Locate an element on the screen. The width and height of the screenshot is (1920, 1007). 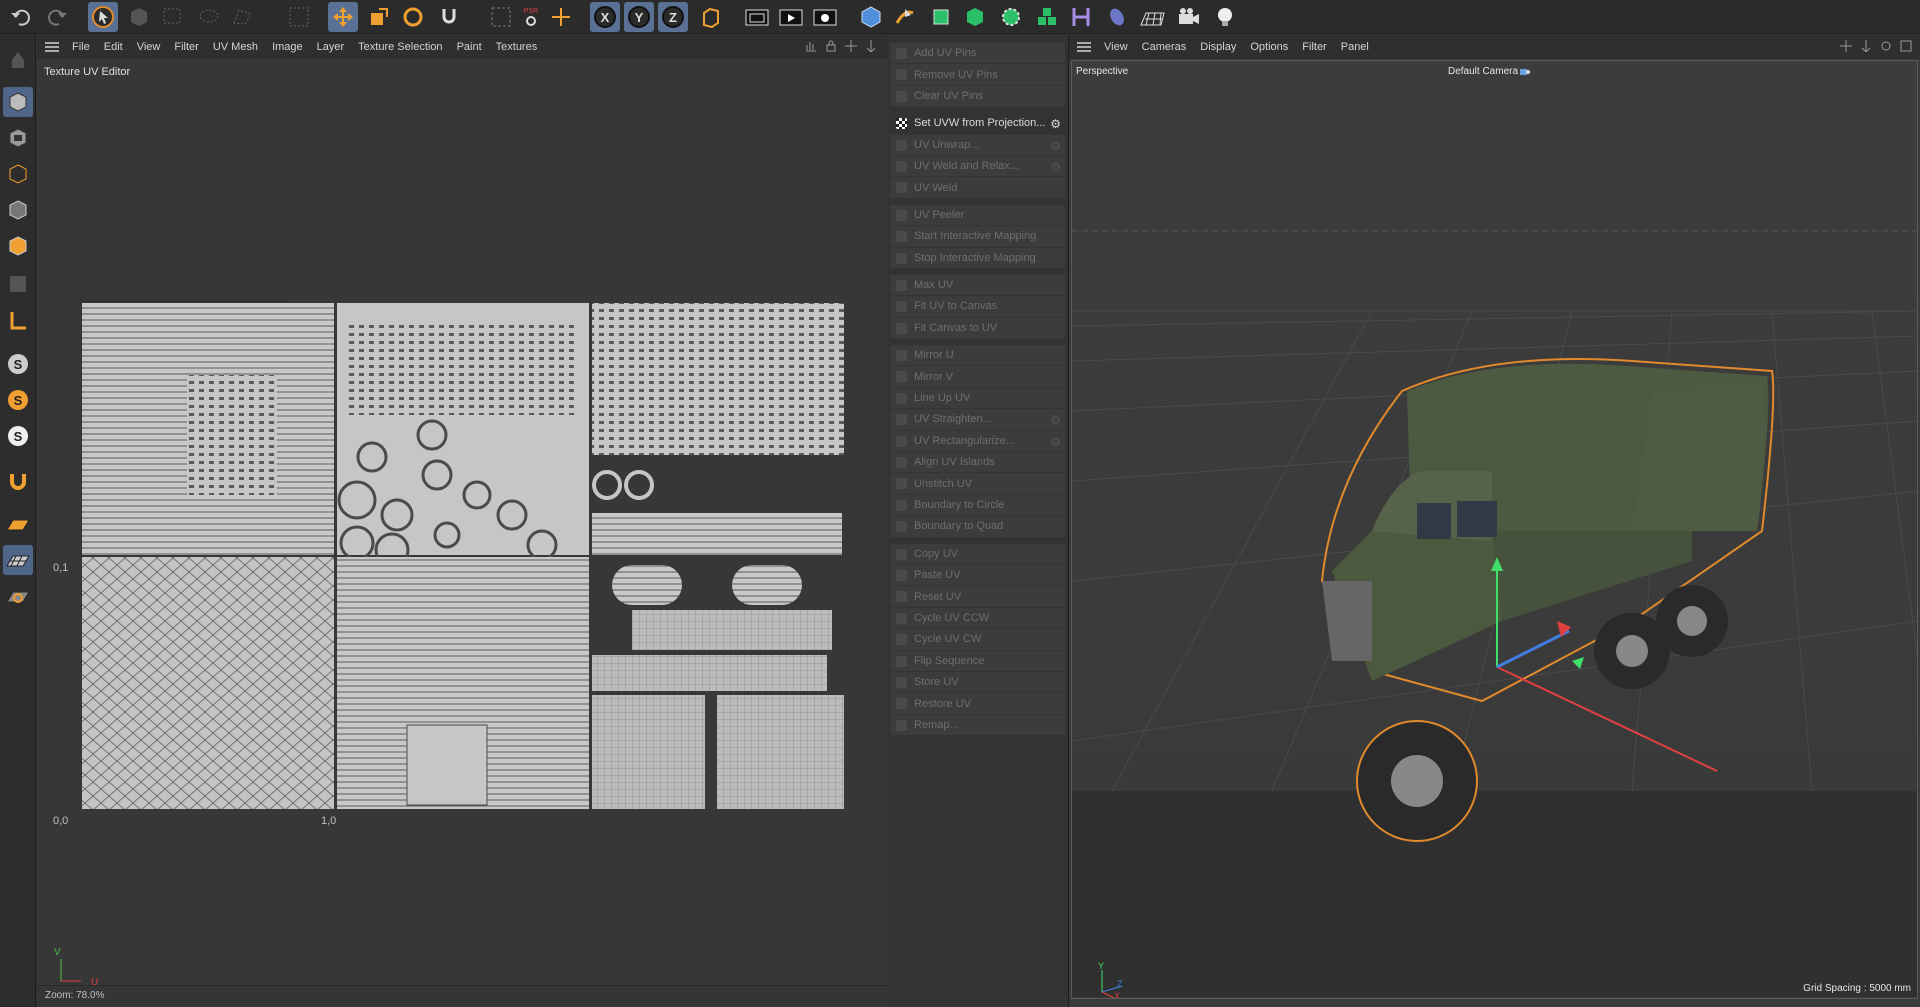
command-item: UV Straighten... ⚙ is located at coordinates (977, 420).